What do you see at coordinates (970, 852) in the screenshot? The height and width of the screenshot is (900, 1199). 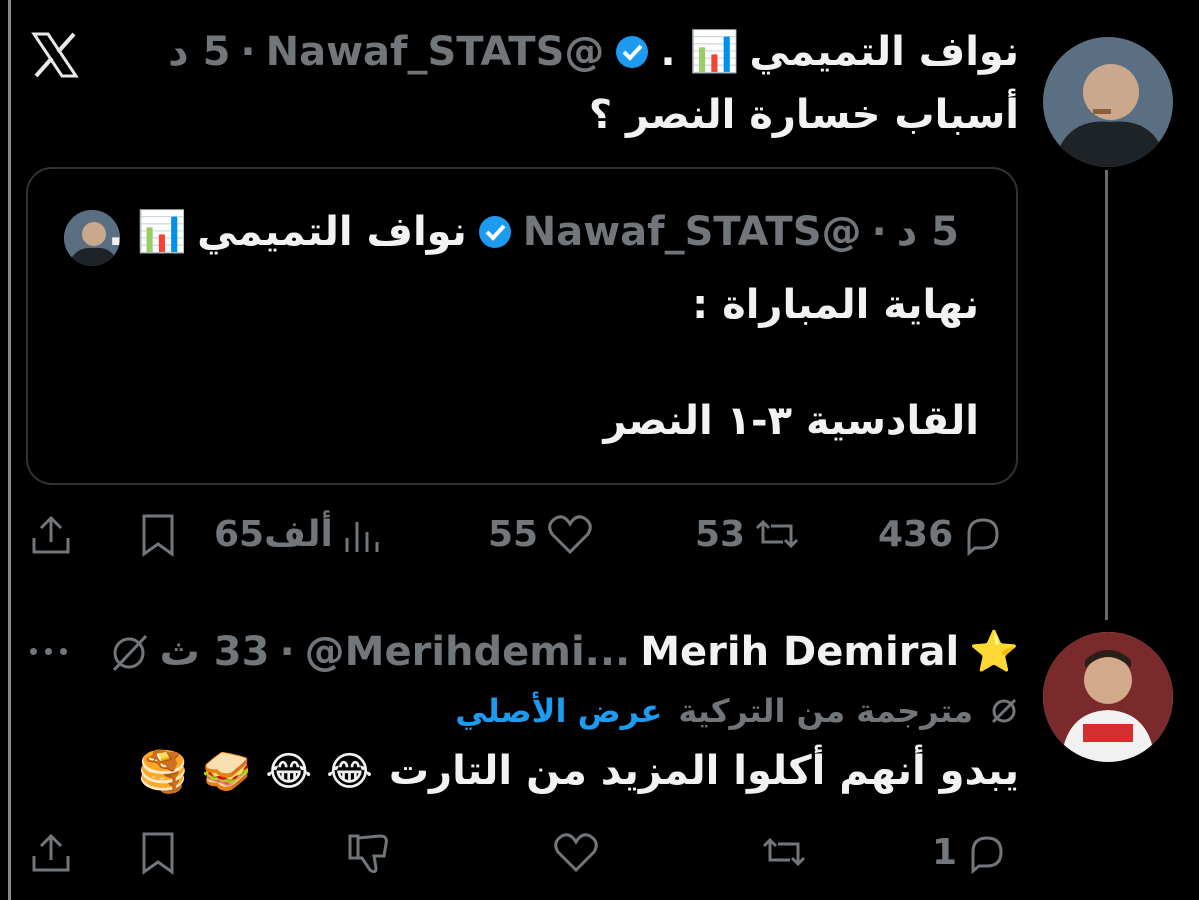 I see `reply-reply-action: 1` at bounding box center [970, 852].